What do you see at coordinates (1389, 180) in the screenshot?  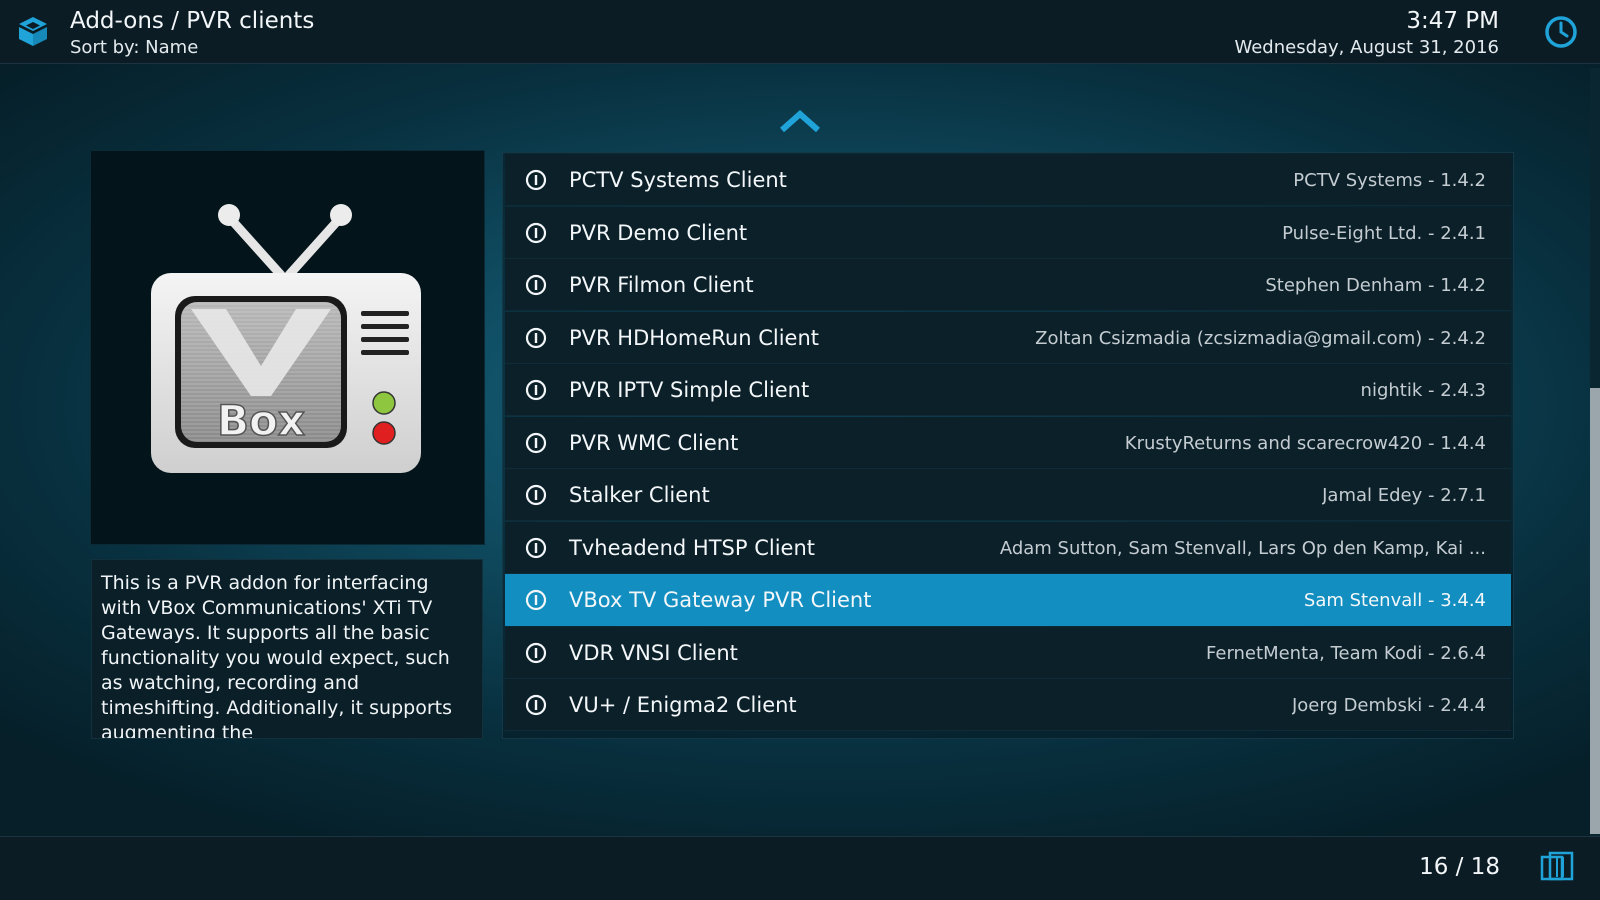 I see `list-item-author-version: PCTV Systems - 1.4.2` at bounding box center [1389, 180].